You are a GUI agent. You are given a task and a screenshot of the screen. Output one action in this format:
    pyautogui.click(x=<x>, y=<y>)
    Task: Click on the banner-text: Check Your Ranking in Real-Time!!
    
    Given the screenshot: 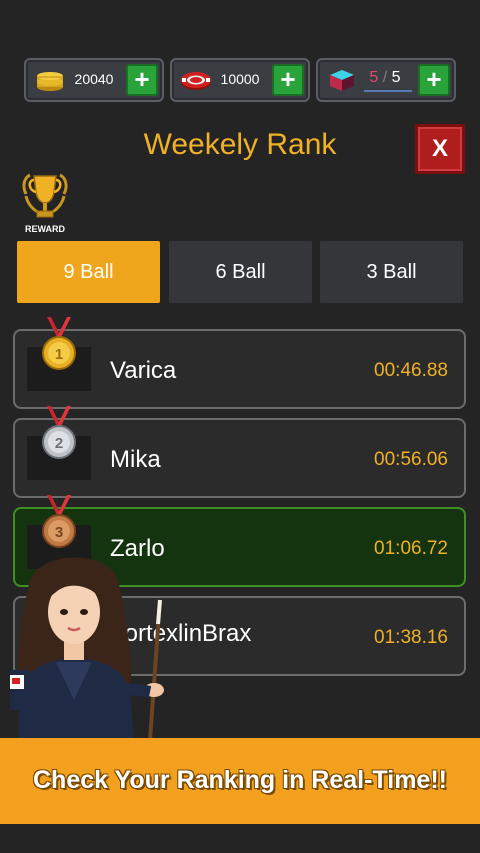 What is the action you would take?
    pyautogui.click(x=240, y=780)
    